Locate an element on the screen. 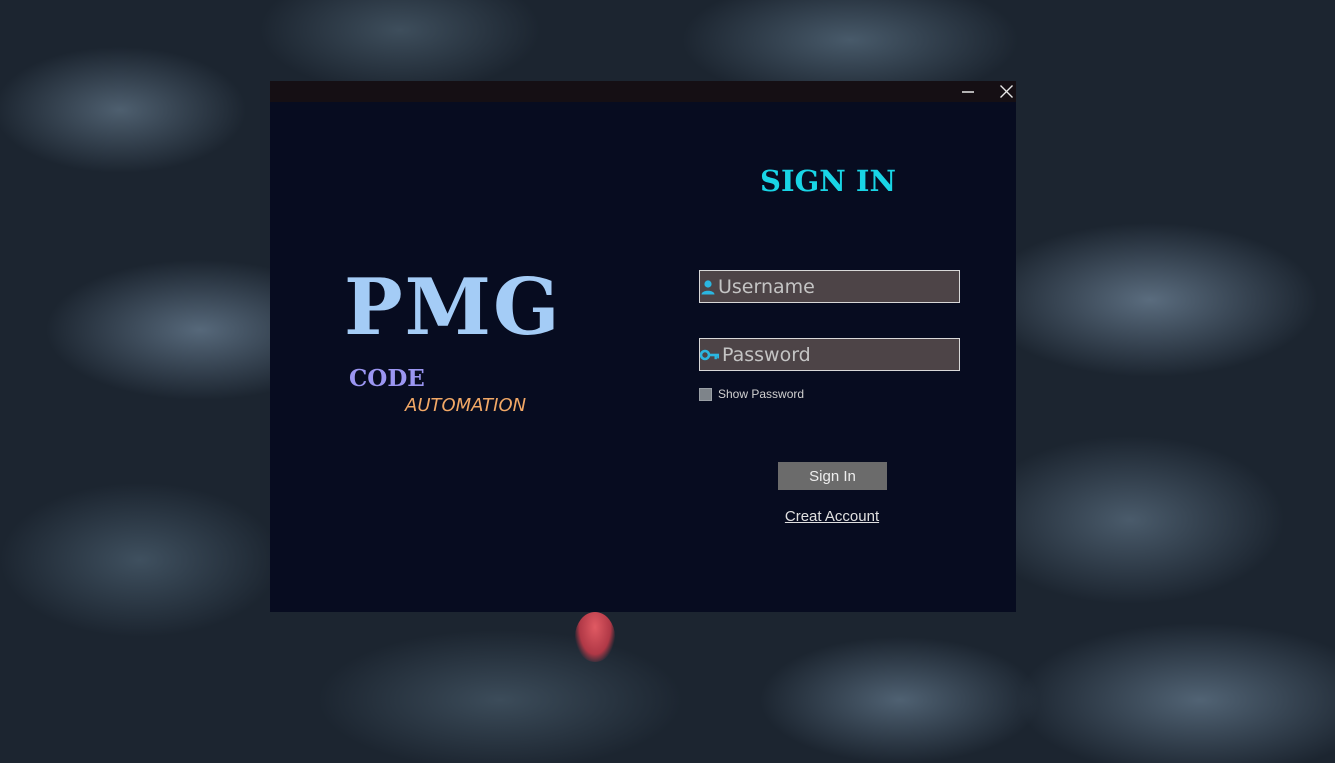  logo-code: CODE is located at coordinates (387, 378).